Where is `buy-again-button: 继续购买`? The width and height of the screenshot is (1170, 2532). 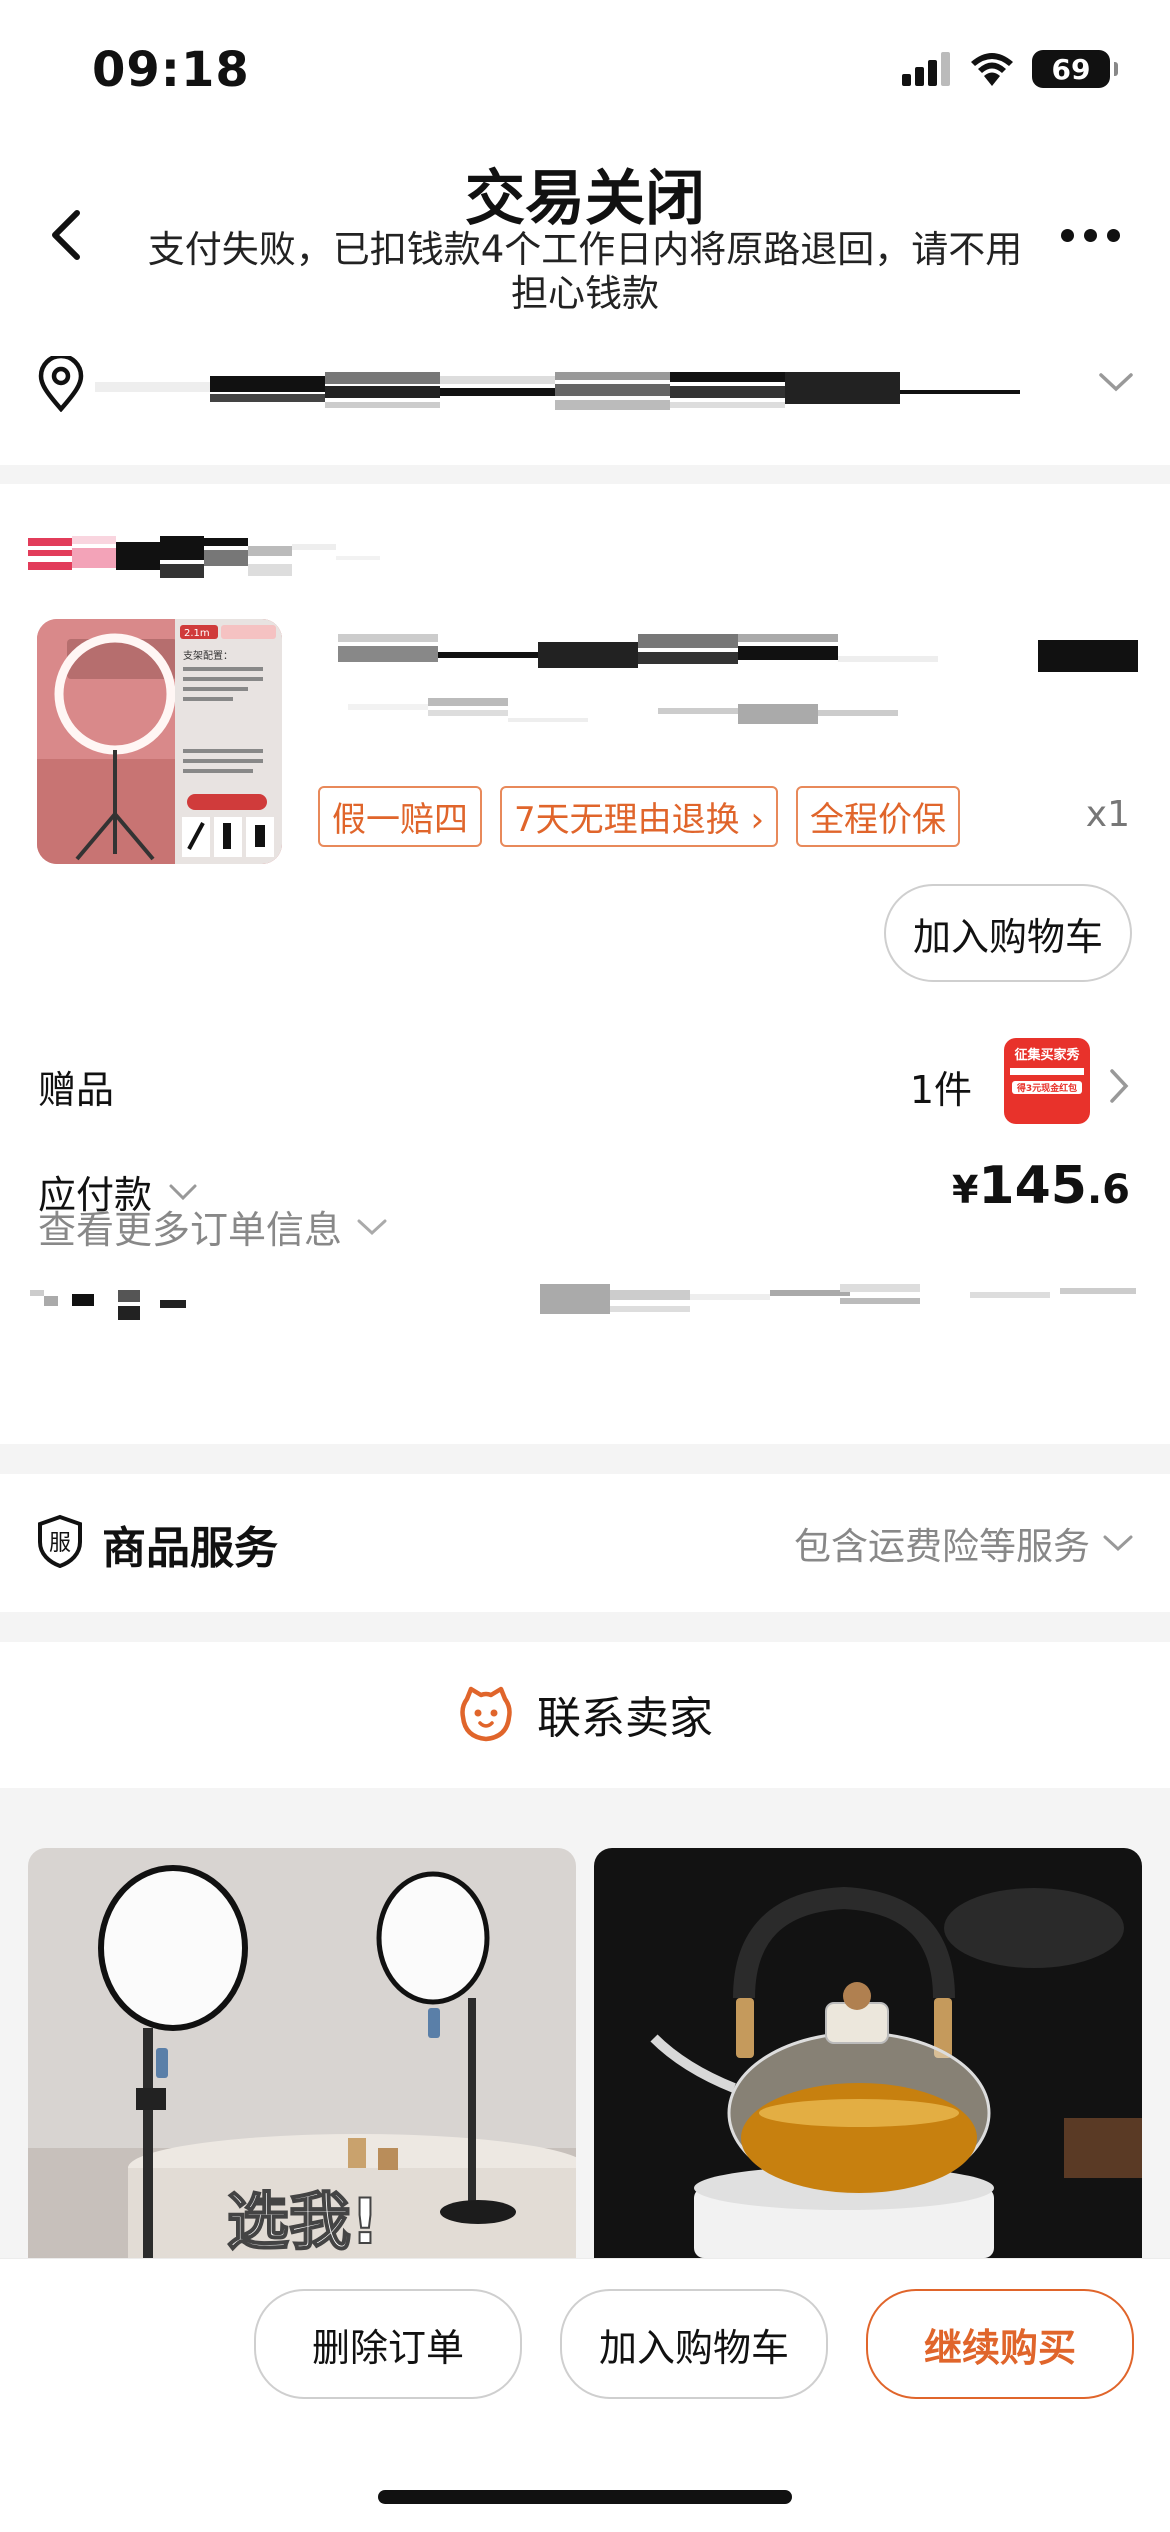 buy-again-button: 继续购买 is located at coordinates (1000, 2344).